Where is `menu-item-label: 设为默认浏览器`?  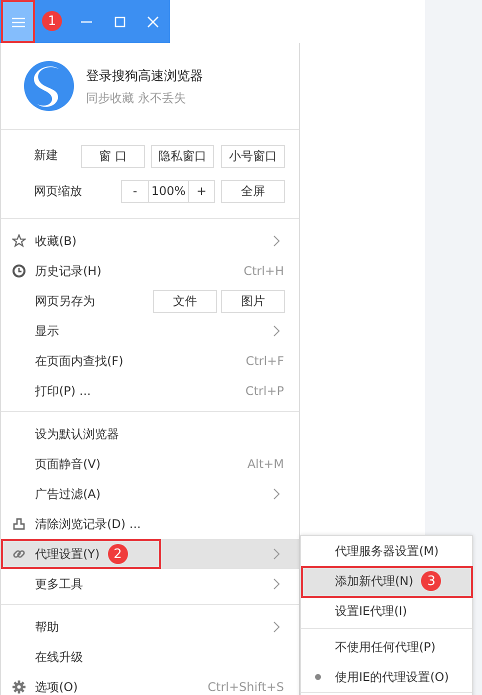 menu-item-label: 设为默认浏览器 is located at coordinates (77, 434).